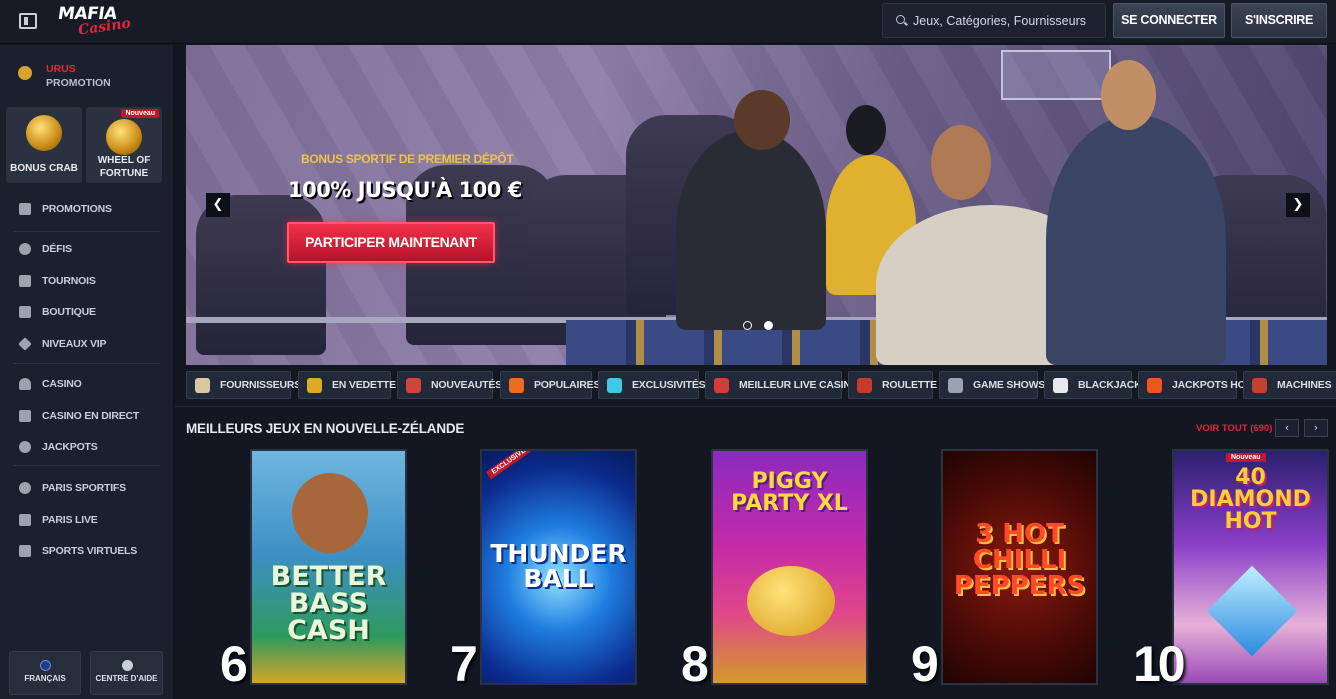 This screenshot has height=699, width=1336. I want to click on sidebar-item-defis: DÉFIS, so click(87, 250).